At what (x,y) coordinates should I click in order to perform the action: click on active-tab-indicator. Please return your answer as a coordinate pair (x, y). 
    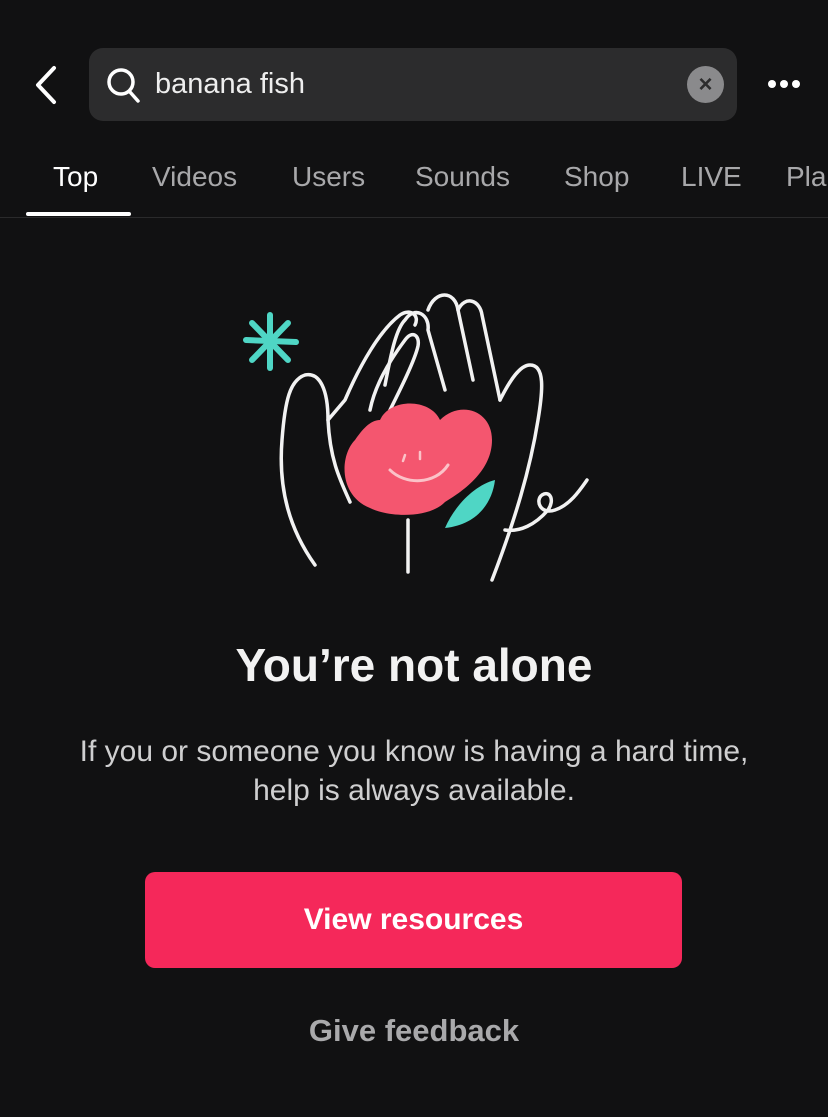
    Looking at the image, I should click on (78, 214).